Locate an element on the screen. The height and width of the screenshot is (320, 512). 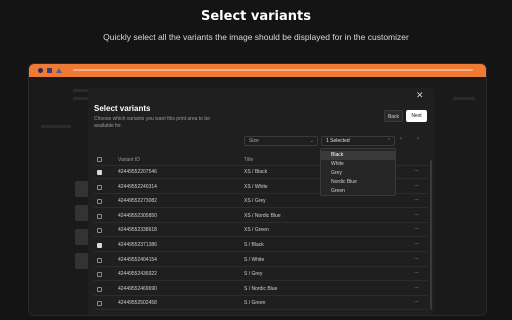
pager-prev-button: ‹ is located at coordinates (401, 139).